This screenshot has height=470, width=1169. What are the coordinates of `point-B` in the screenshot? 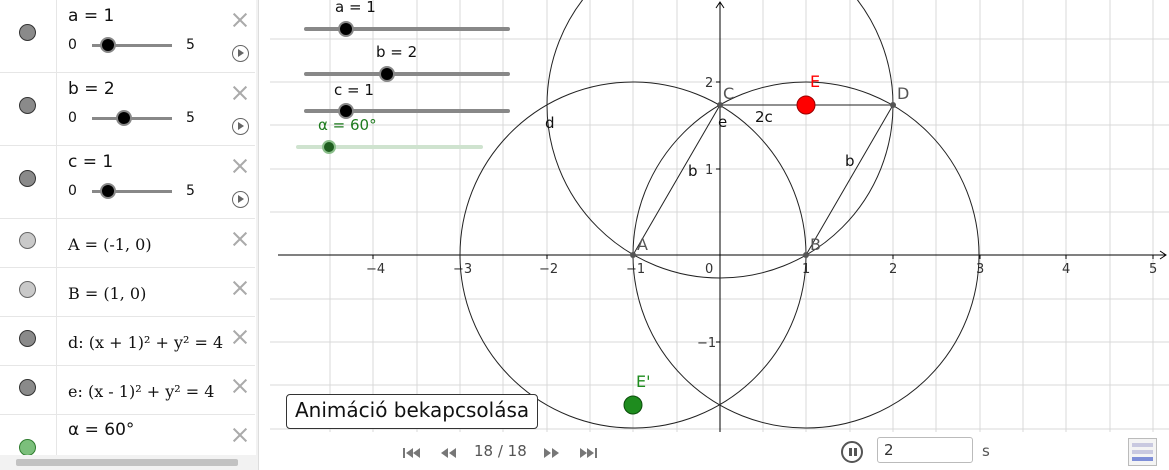 It's located at (806, 255).